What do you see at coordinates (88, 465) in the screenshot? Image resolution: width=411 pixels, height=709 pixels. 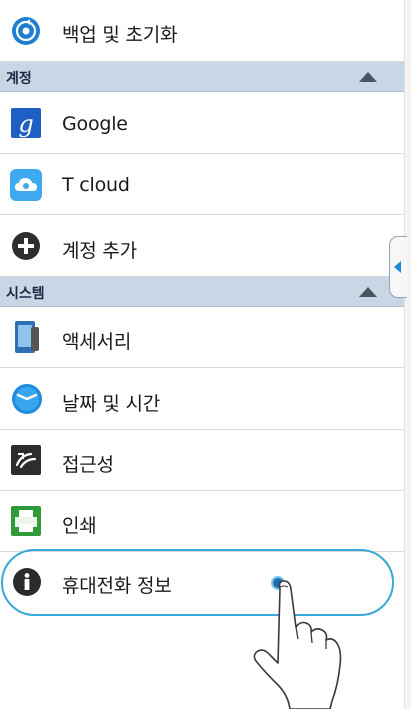 I see `settings-item-label: 접근성` at bounding box center [88, 465].